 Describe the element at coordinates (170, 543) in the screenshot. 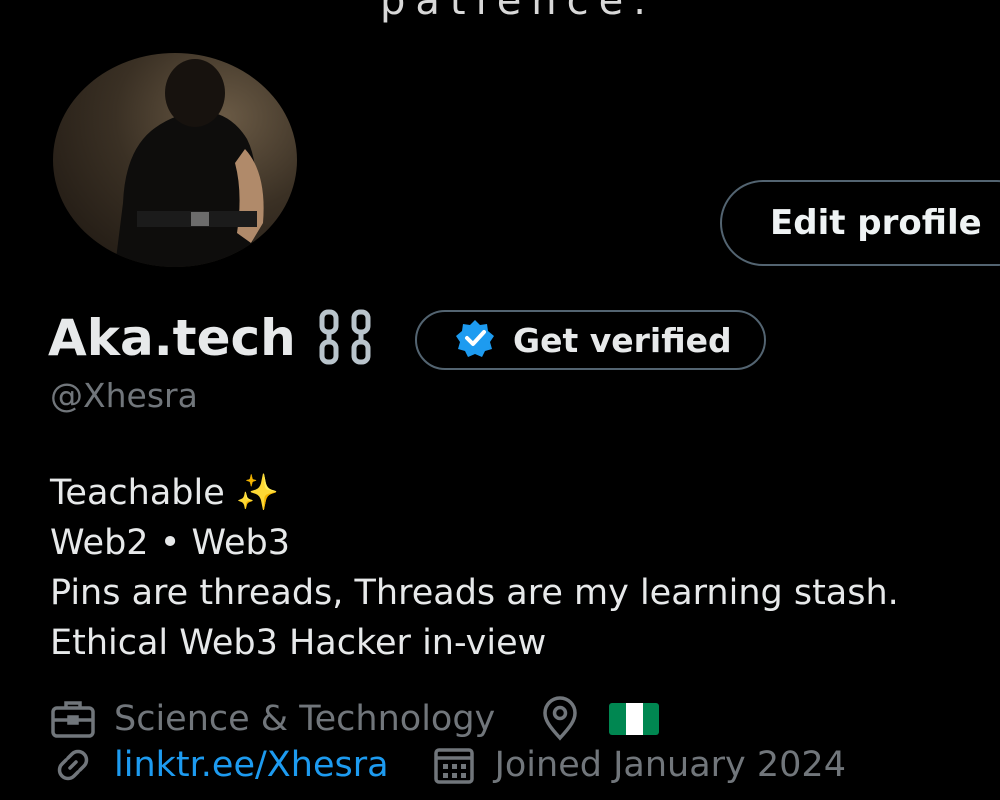

I see `bio-line: Web2 • Web3` at that location.